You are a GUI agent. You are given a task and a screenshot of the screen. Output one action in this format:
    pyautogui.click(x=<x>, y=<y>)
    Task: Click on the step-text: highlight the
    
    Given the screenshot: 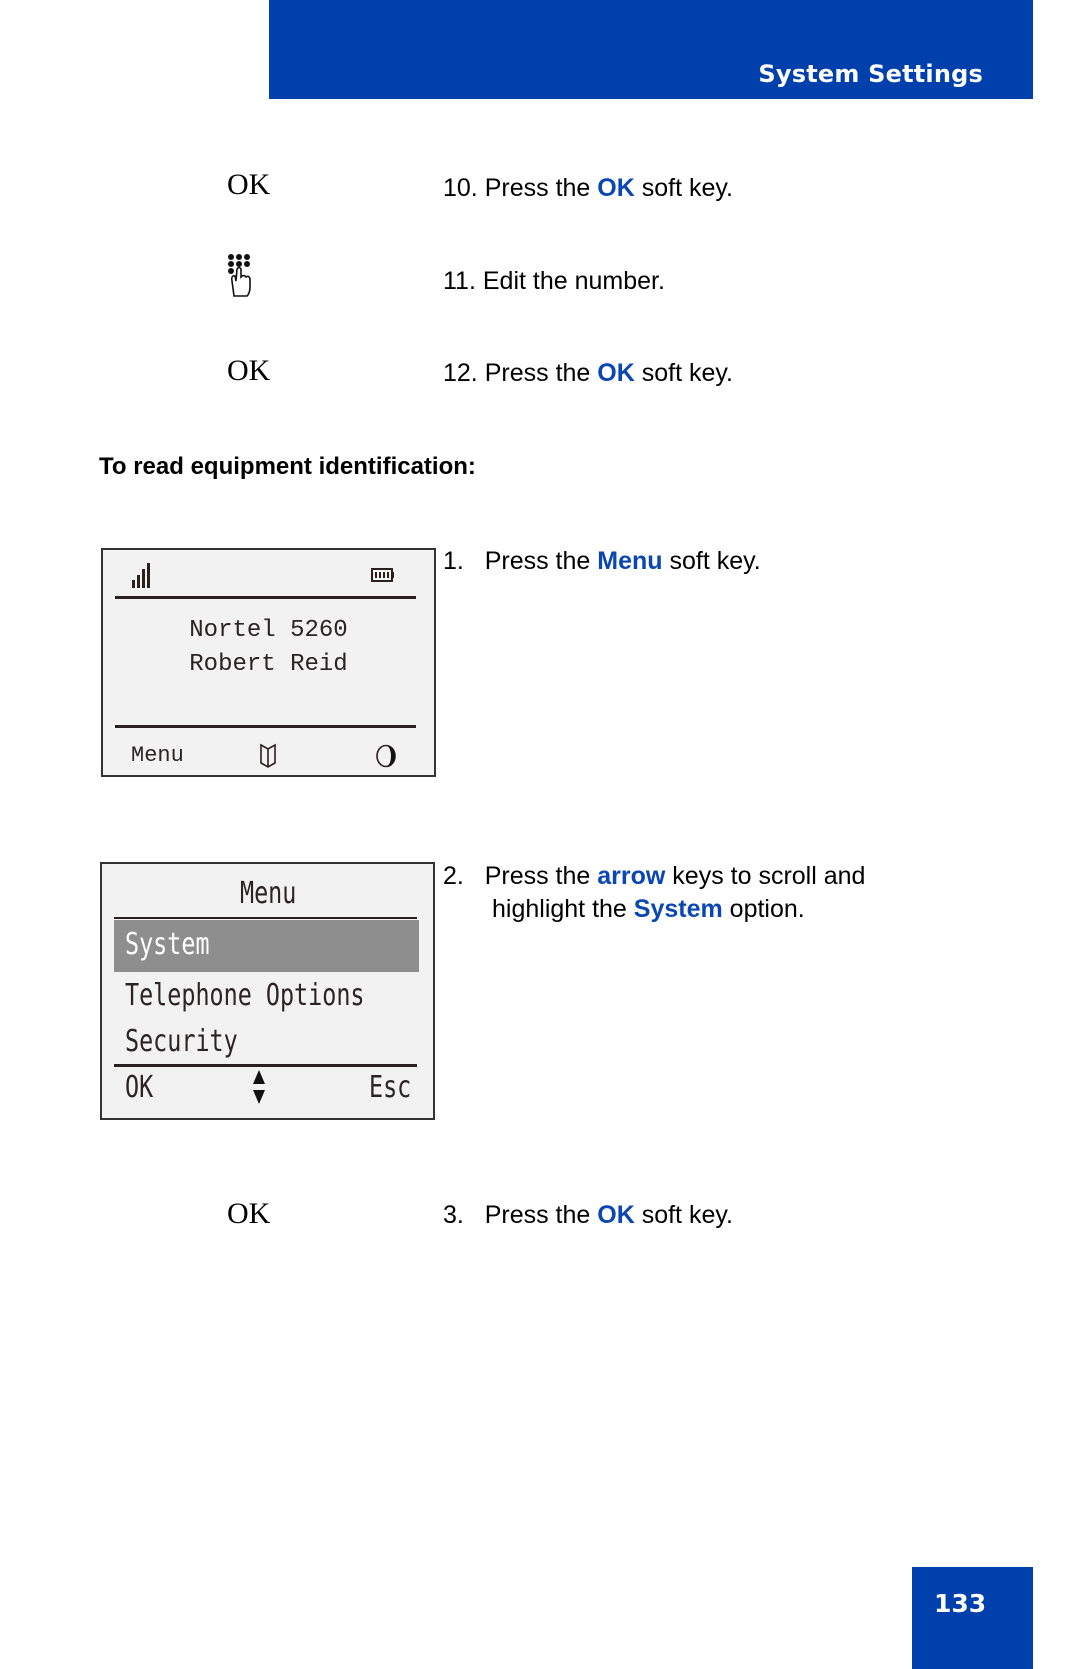 What is the action you would take?
    pyautogui.click(x=563, y=909)
    